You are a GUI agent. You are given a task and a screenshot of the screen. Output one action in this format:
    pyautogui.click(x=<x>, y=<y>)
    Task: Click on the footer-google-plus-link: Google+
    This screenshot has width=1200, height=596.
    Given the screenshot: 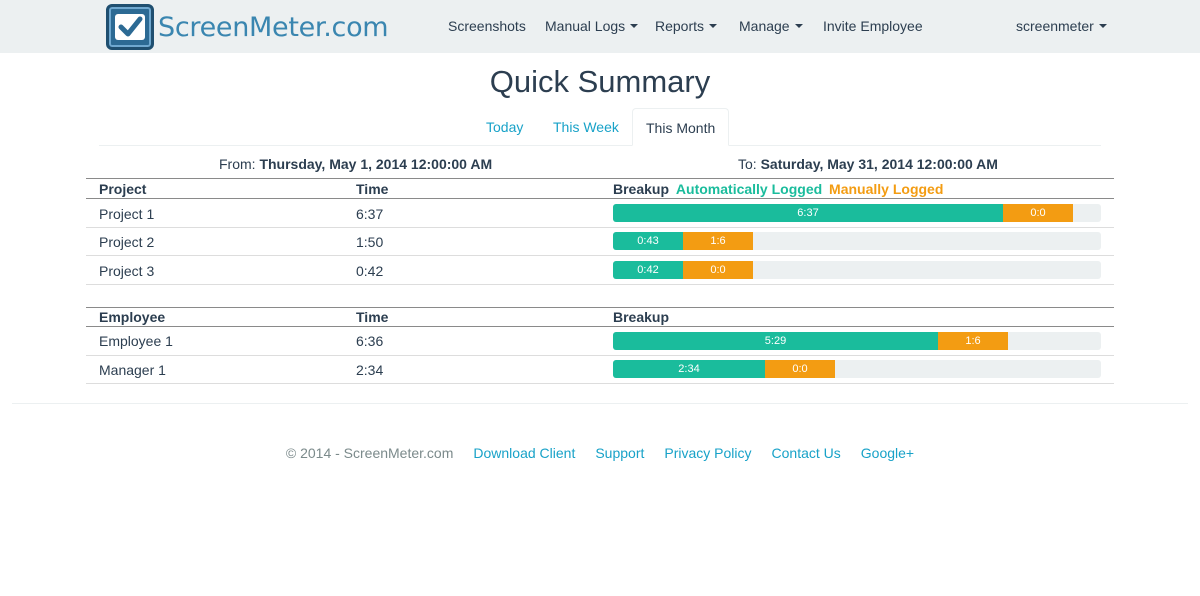 What is the action you would take?
    pyautogui.click(x=887, y=453)
    